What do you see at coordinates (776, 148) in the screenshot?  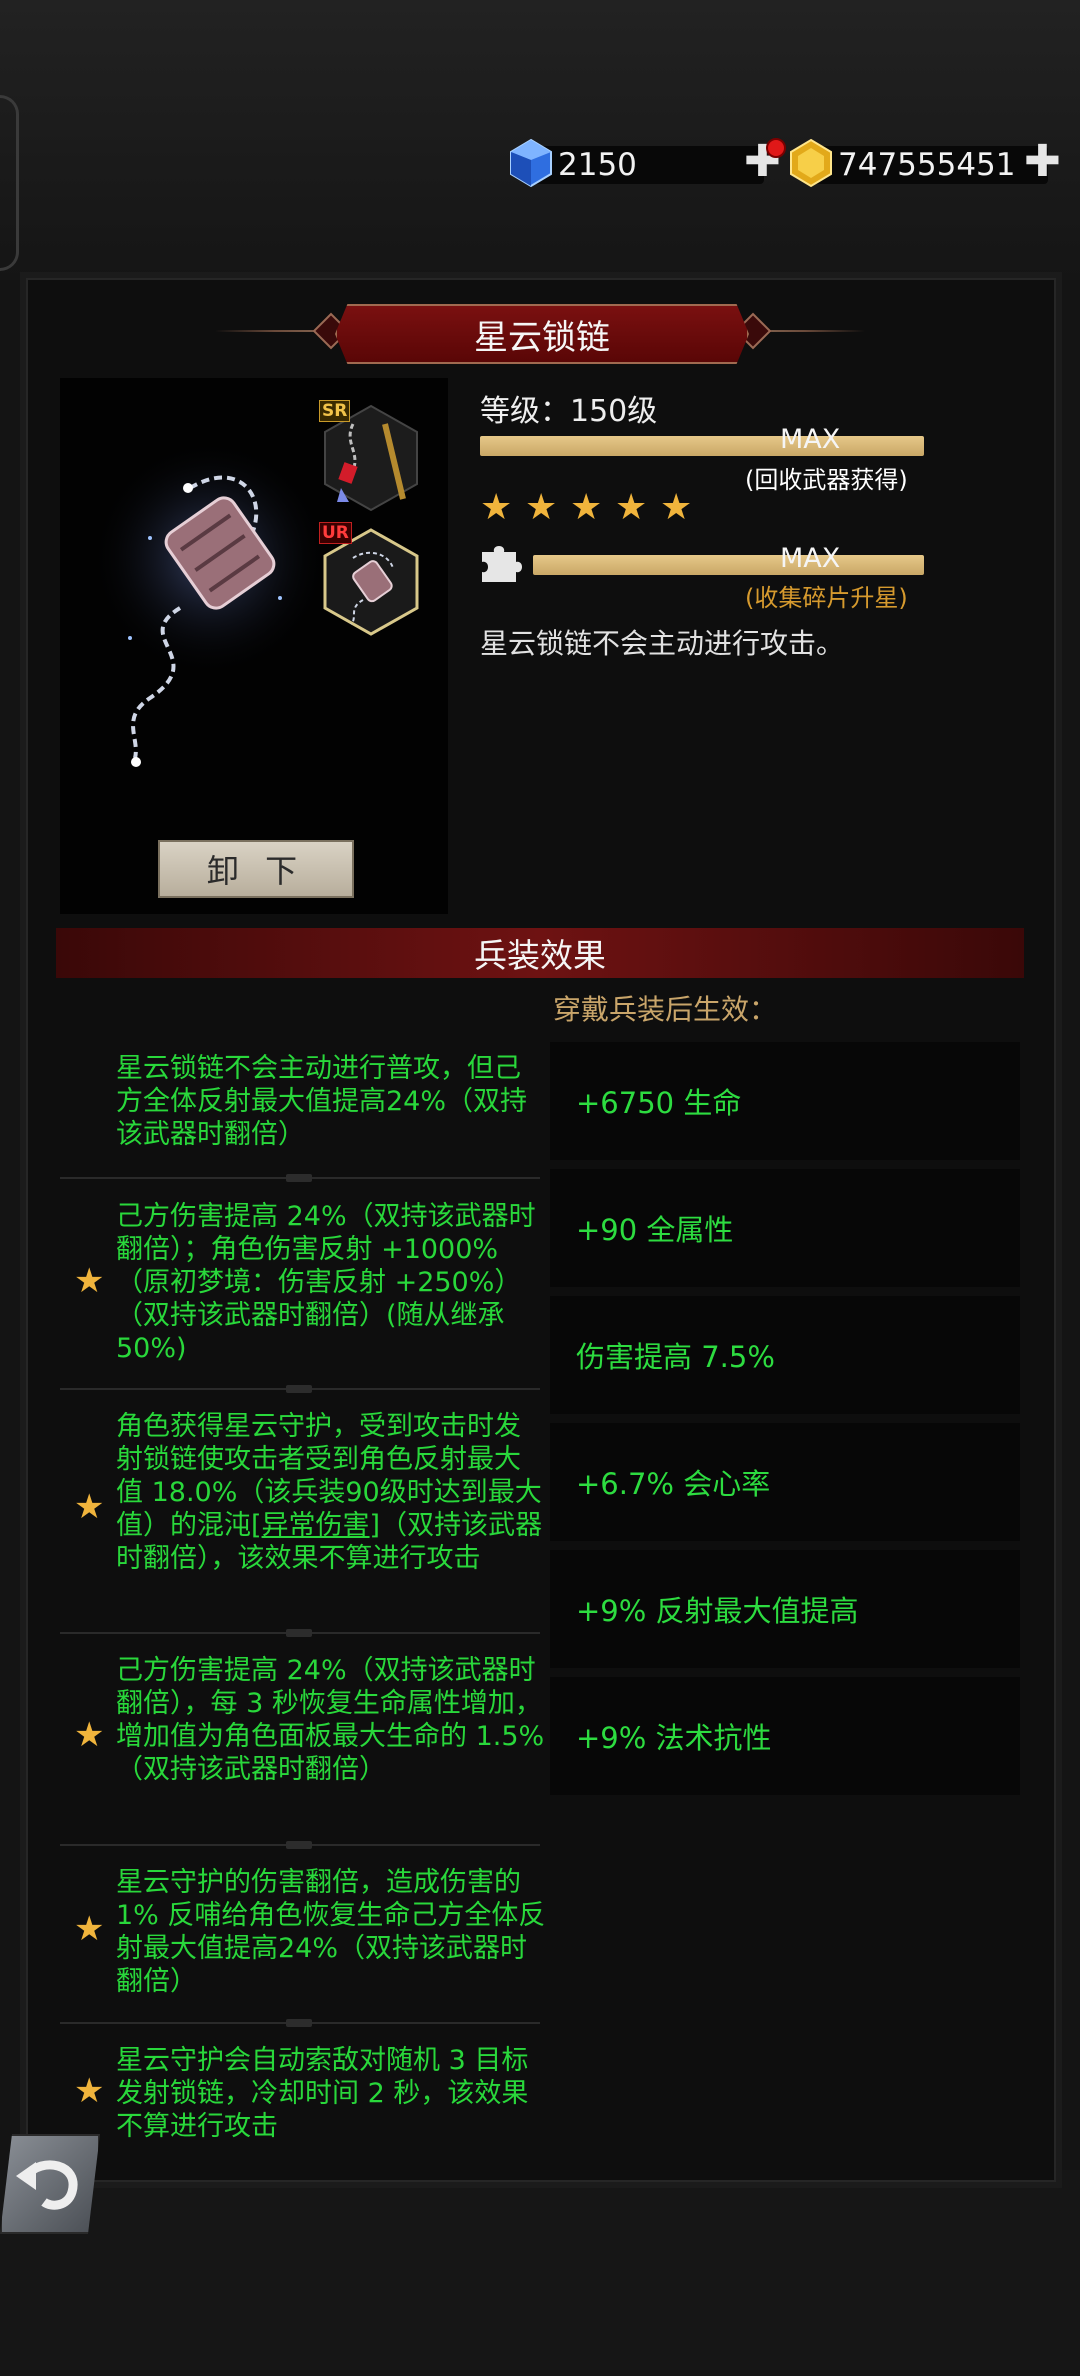 I see `notification-dot` at bounding box center [776, 148].